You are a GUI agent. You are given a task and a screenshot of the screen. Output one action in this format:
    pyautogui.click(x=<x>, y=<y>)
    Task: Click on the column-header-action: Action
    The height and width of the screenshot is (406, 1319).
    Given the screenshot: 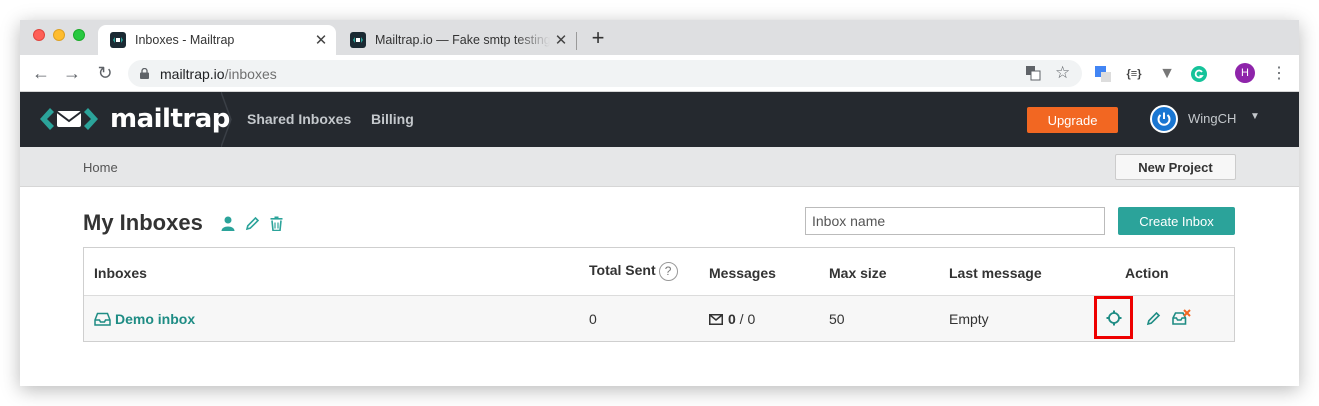 What is the action you would take?
    pyautogui.click(x=1147, y=273)
    